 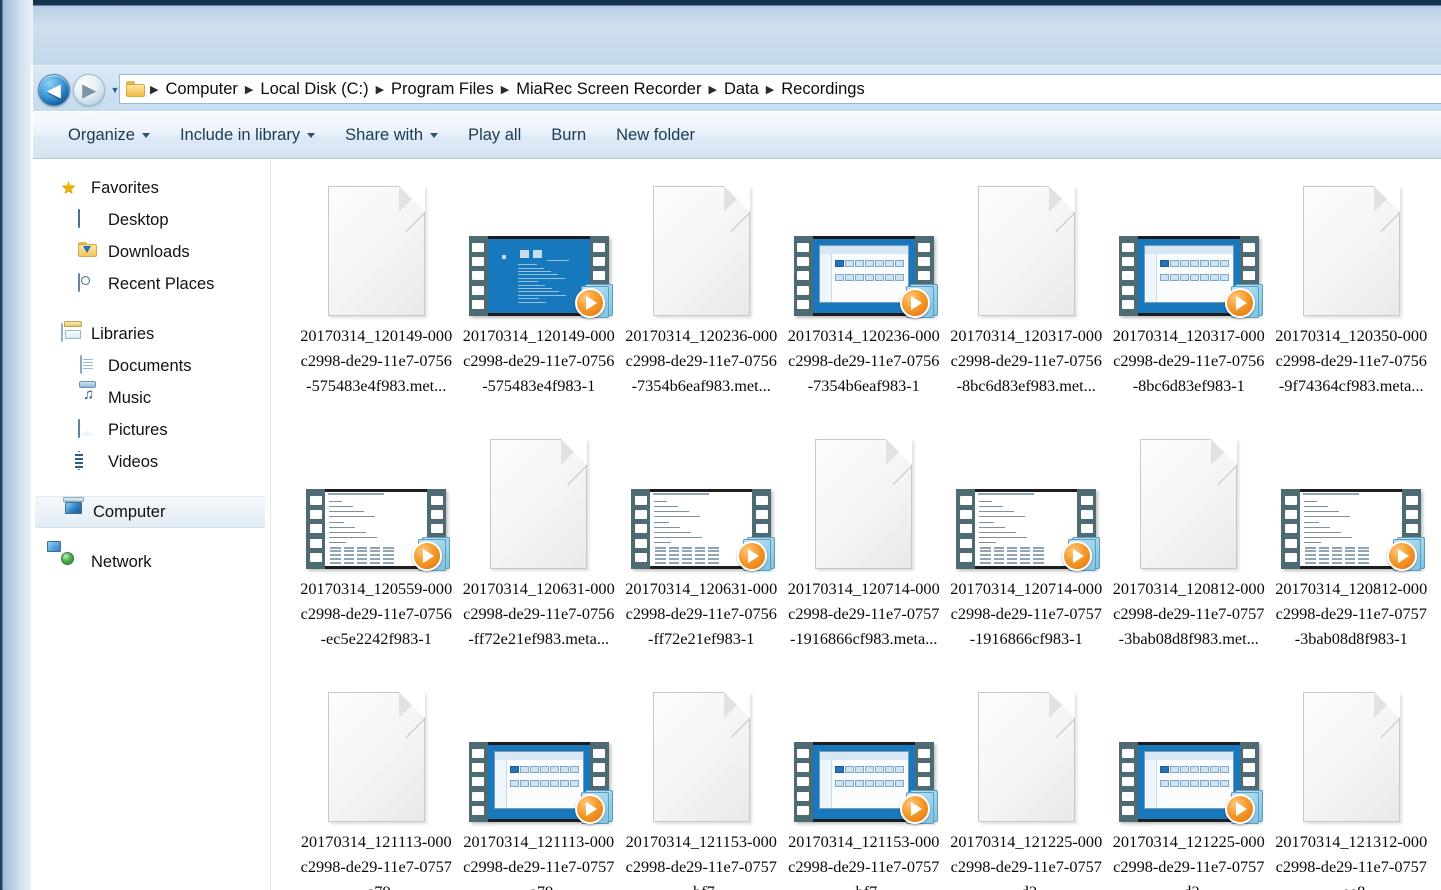 What do you see at coordinates (608, 89) in the screenshot?
I see `breadcrumb-item-miarec-screen-recorder: MiaRec Screen Recorder` at bounding box center [608, 89].